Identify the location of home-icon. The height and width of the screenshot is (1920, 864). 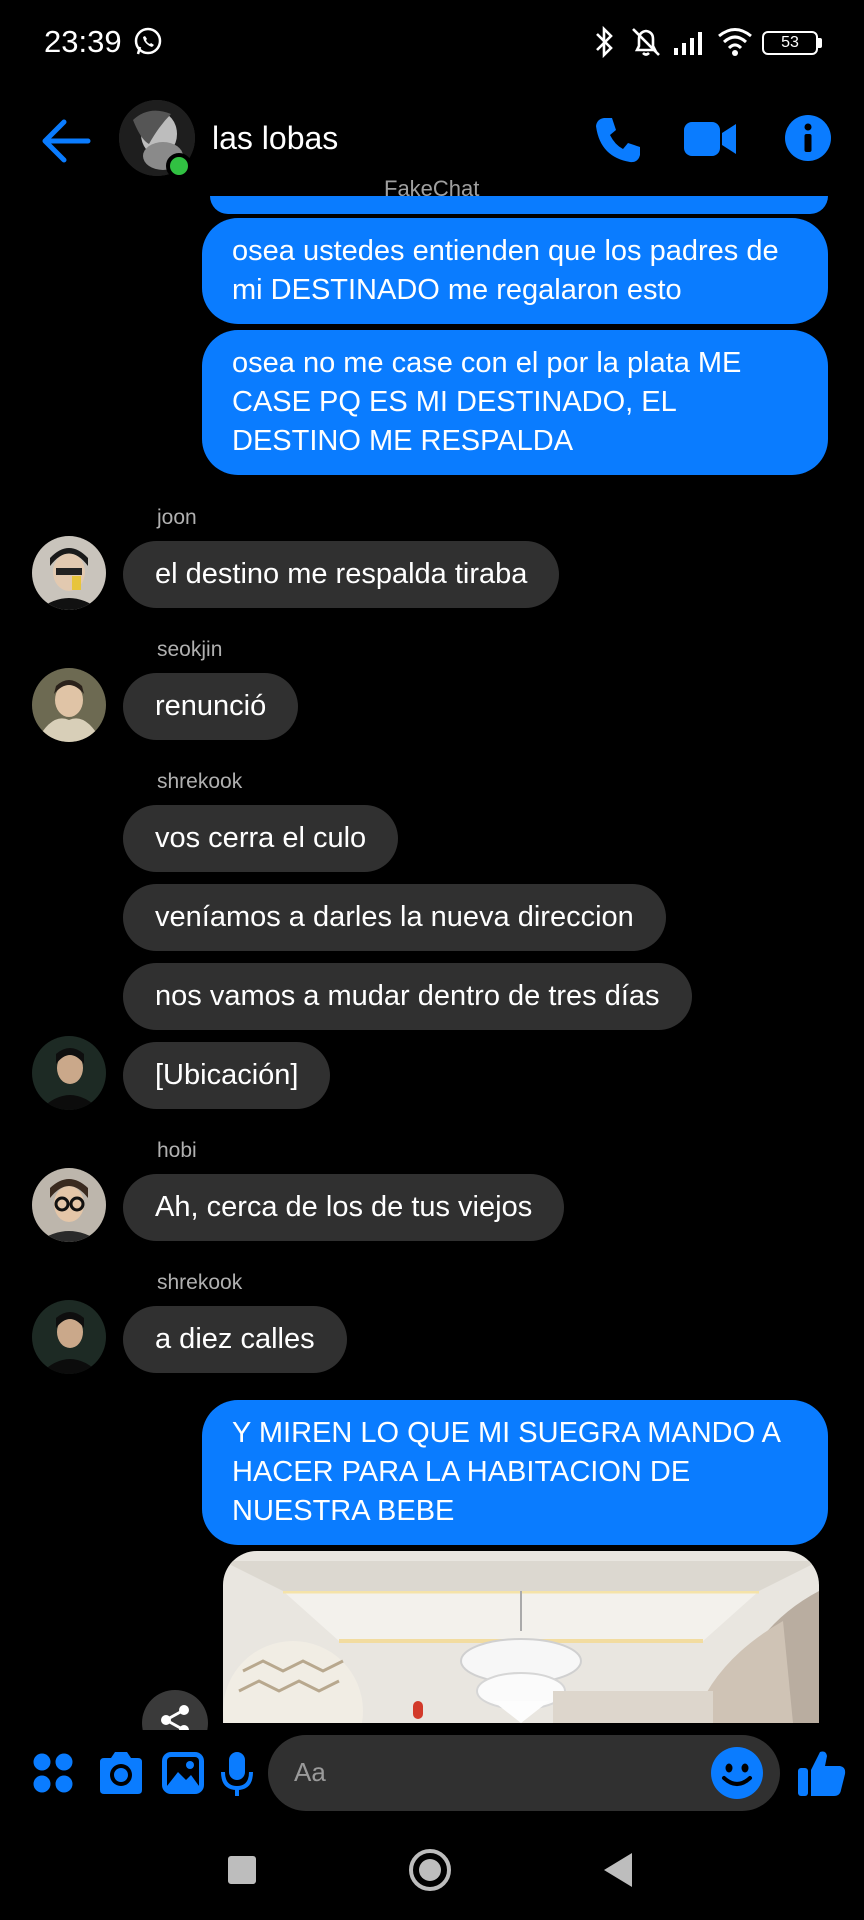
(430, 1870).